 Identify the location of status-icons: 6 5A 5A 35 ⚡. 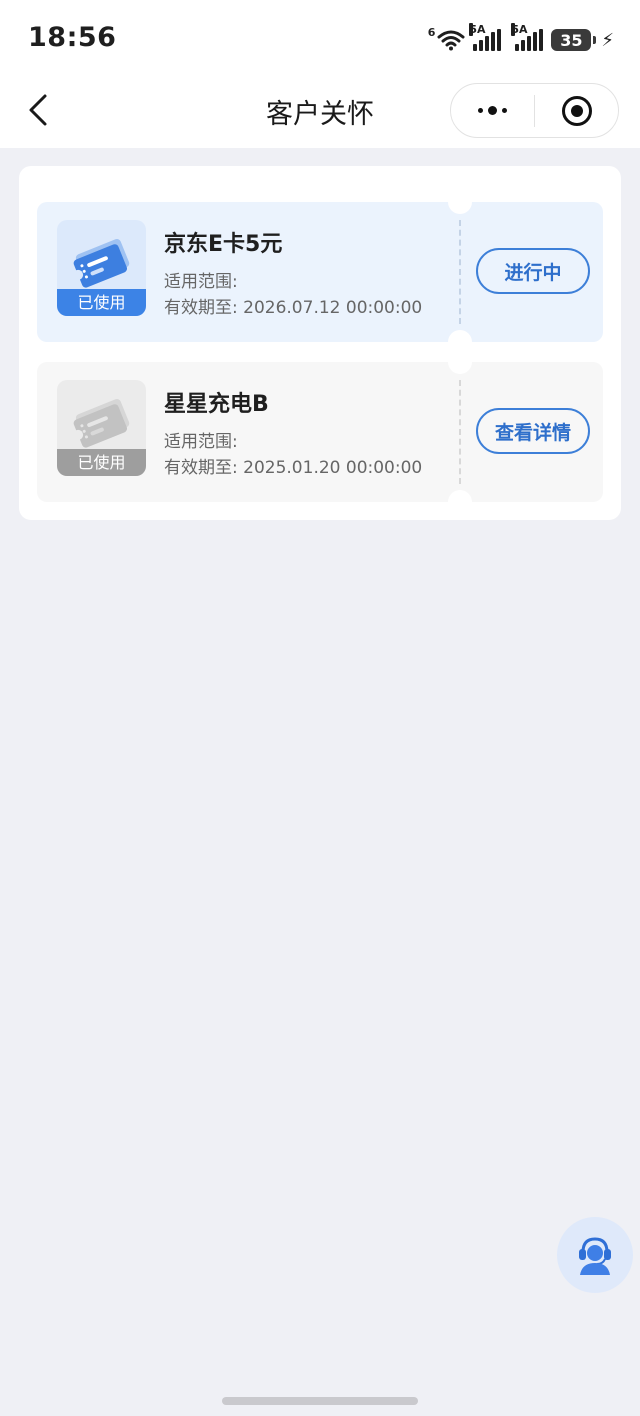
(520, 38).